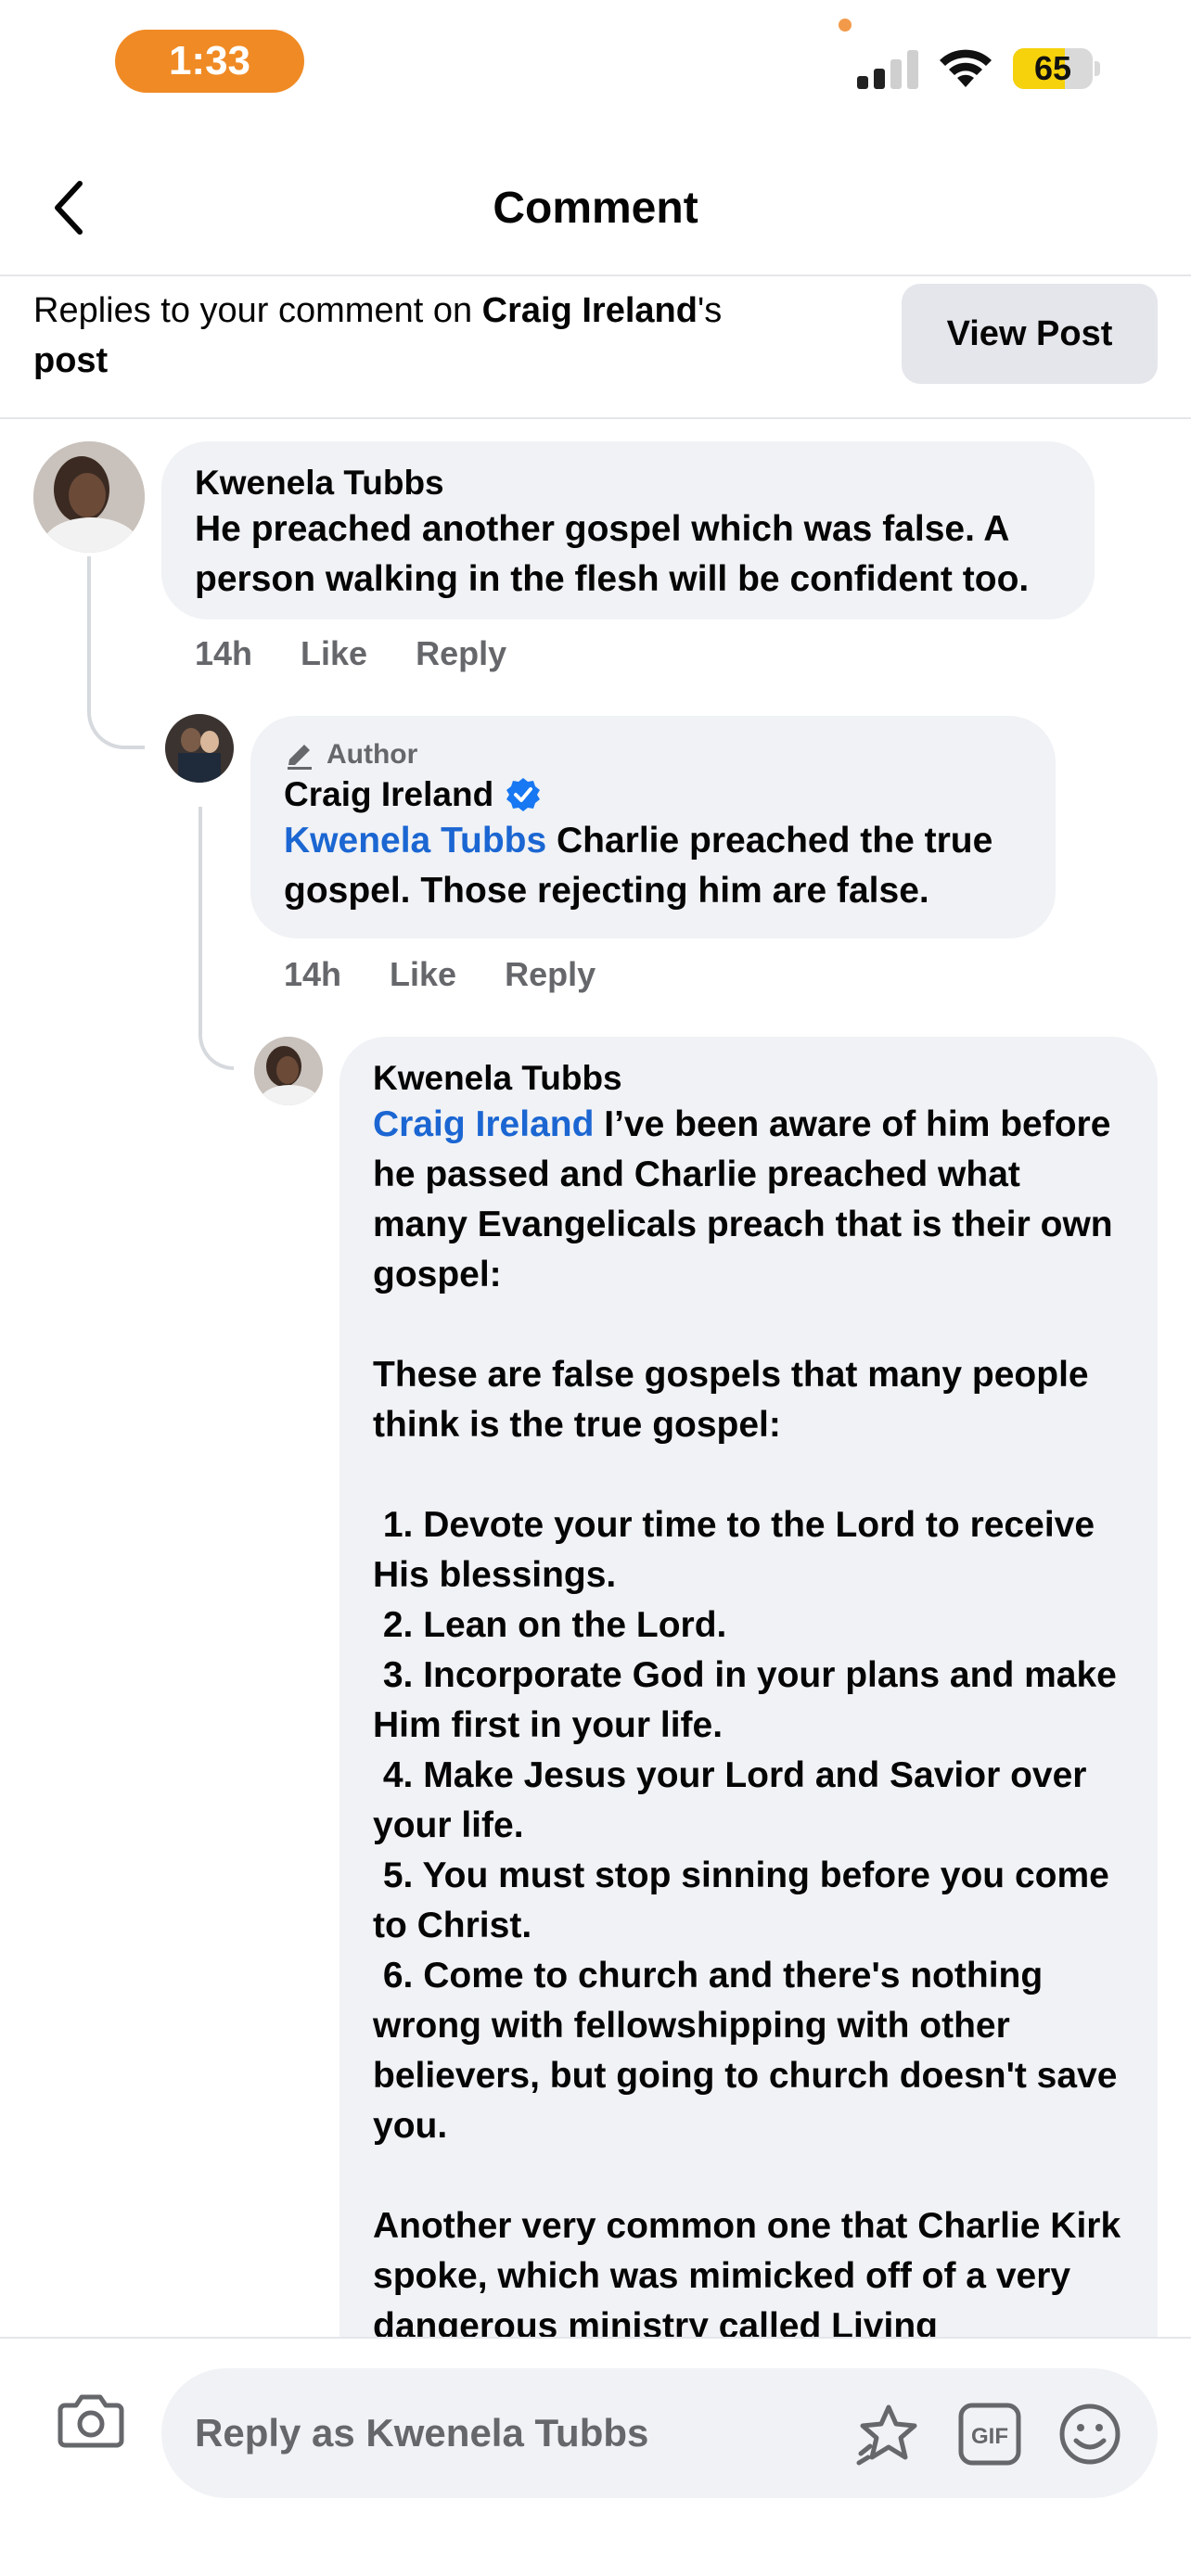 The image size is (1191, 2576). What do you see at coordinates (415, 841) in the screenshot?
I see `mention-link: Kwenela Tubbs` at bounding box center [415, 841].